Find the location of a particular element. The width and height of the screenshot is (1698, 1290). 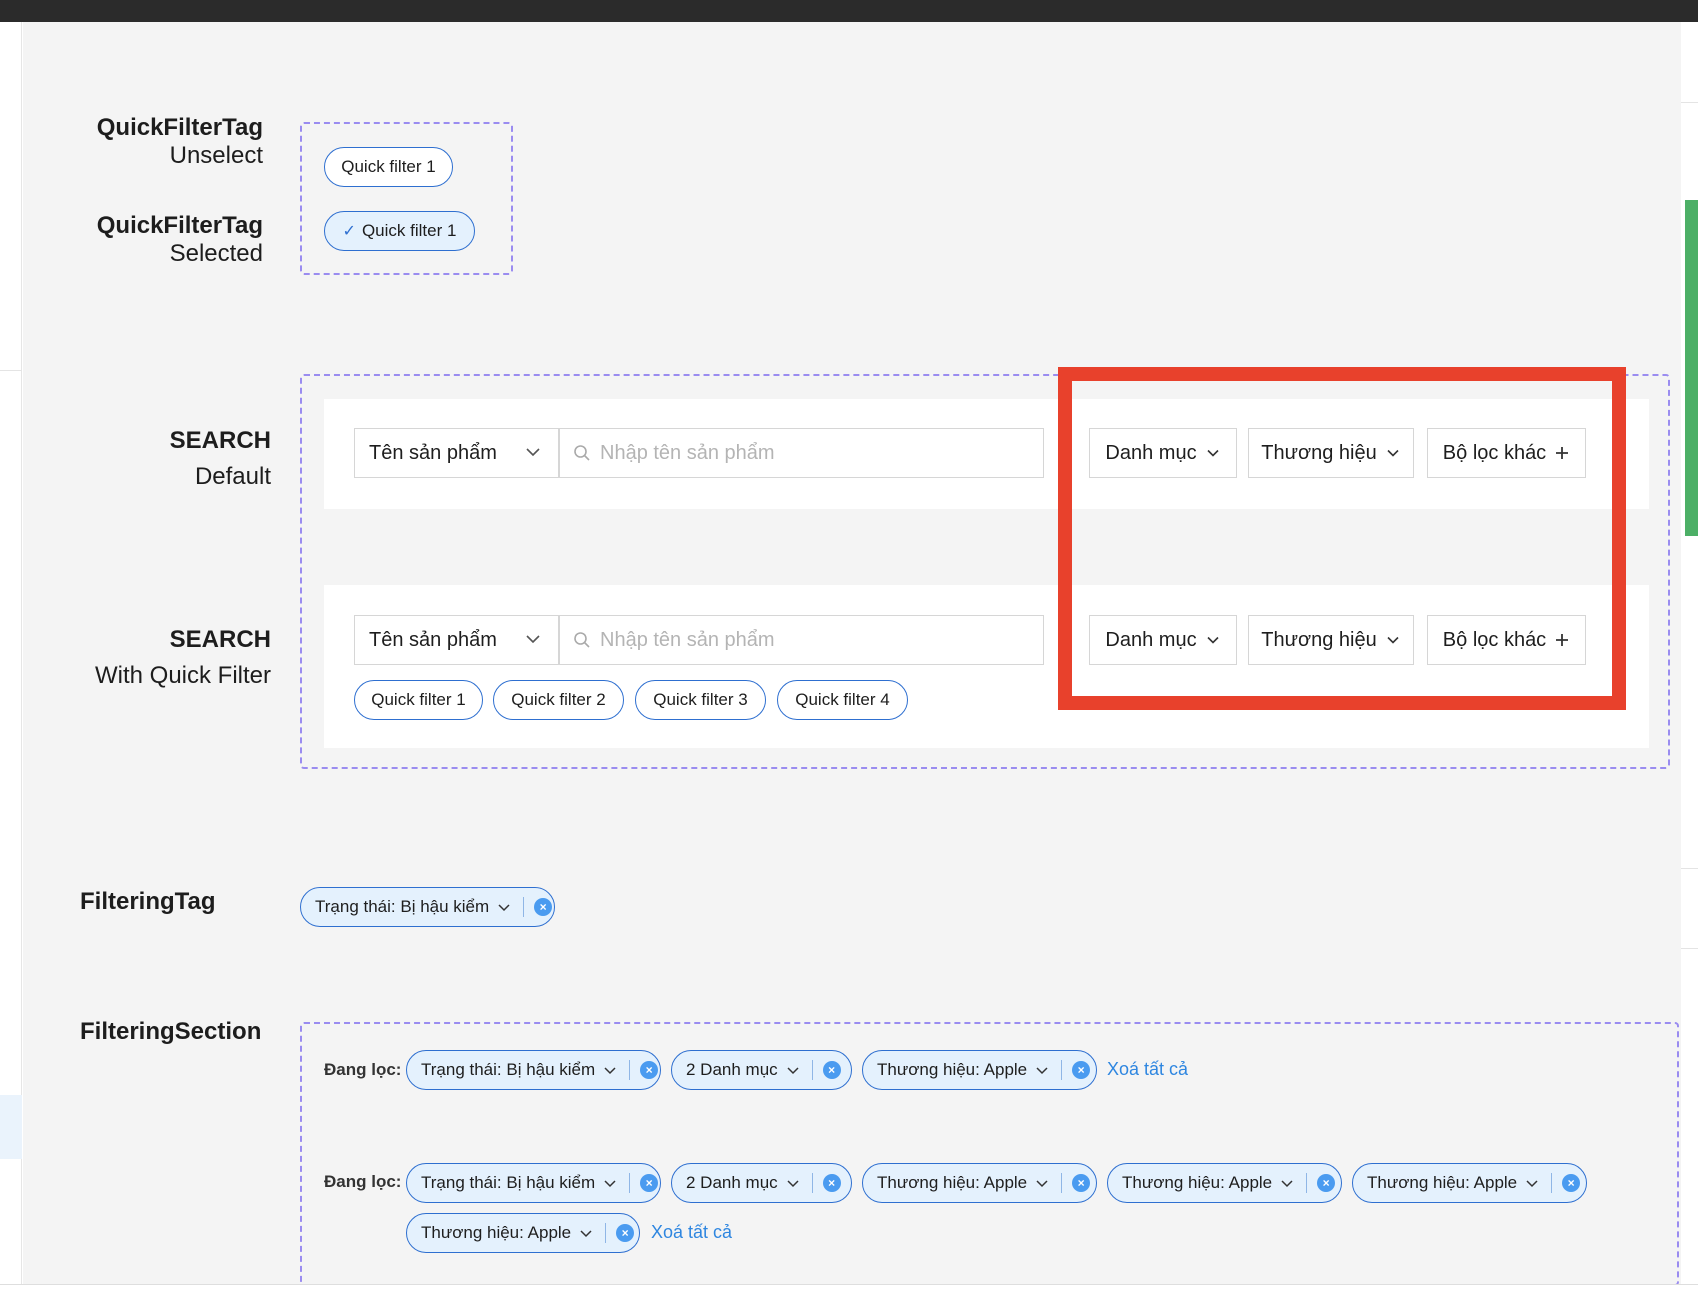

quick-filter-3: Quick filter 3 is located at coordinates (700, 700).